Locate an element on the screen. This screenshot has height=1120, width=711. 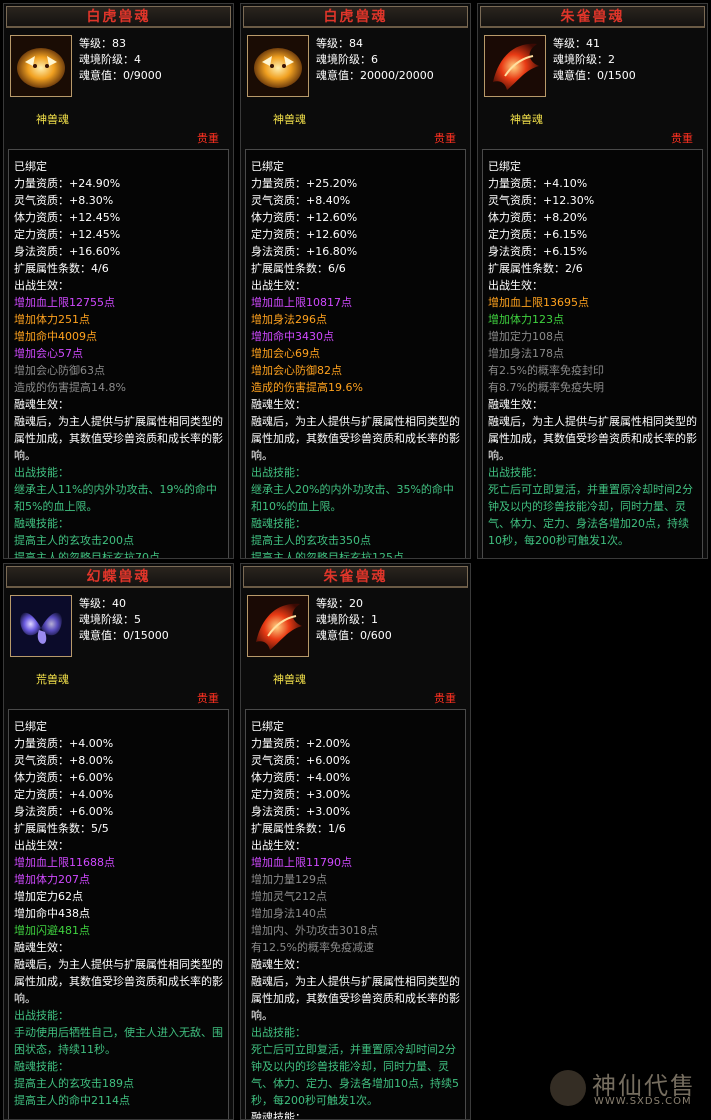
description-line: 增加血上限13695点 is located at coordinates (538, 302).